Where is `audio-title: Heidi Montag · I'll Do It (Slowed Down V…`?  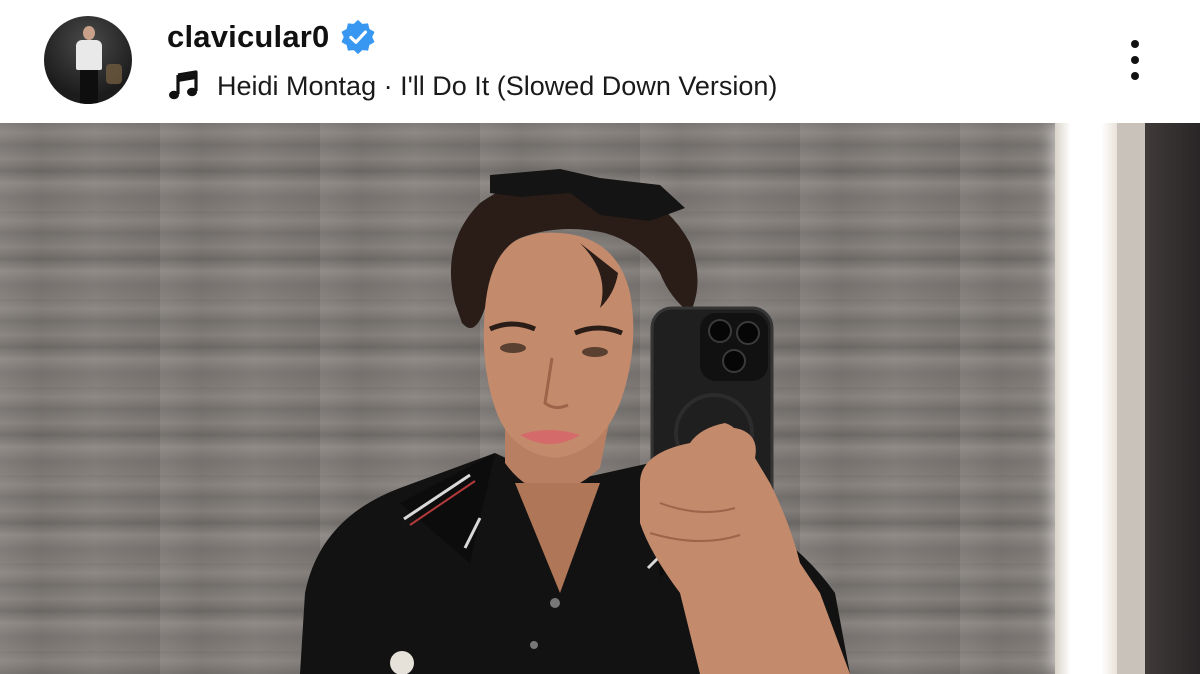 audio-title: Heidi Montag · I'll Do It (Slowed Down V… is located at coordinates (497, 85).